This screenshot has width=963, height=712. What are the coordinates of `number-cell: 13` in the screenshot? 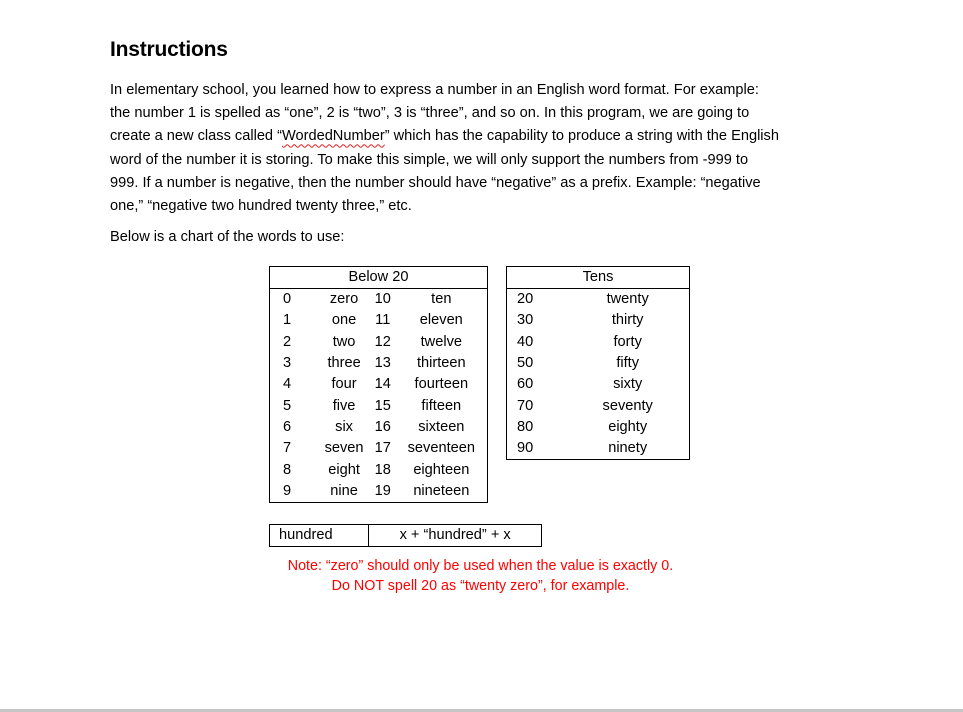 It's located at (382, 363).